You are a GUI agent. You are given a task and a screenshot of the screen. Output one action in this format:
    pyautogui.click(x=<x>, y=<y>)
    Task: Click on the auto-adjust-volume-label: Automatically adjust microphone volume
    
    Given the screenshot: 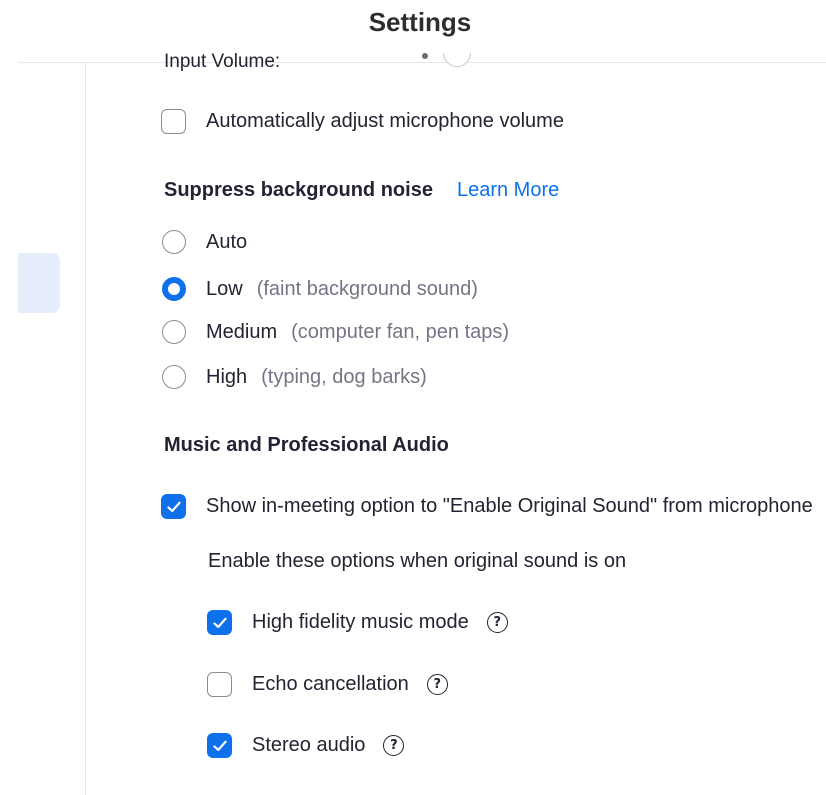 What is the action you would take?
    pyautogui.click(x=385, y=121)
    